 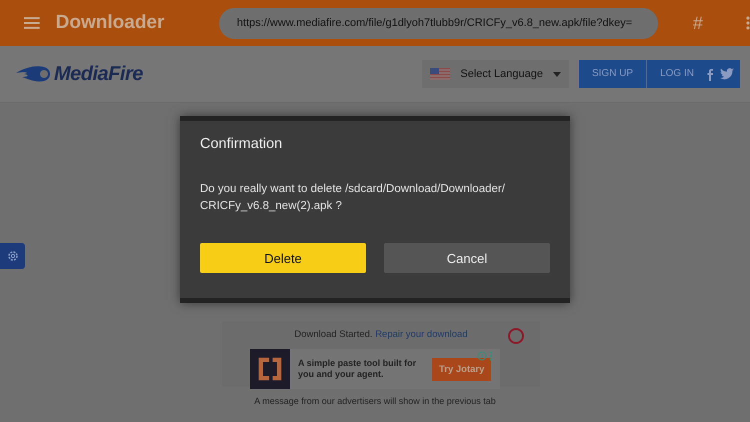 I want to click on url-field: https://www.mediafire.com/file/g1dlyoh7tlubb9r/CRICFy_v6.8_new.apk/file?dkey=, so click(x=438, y=23).